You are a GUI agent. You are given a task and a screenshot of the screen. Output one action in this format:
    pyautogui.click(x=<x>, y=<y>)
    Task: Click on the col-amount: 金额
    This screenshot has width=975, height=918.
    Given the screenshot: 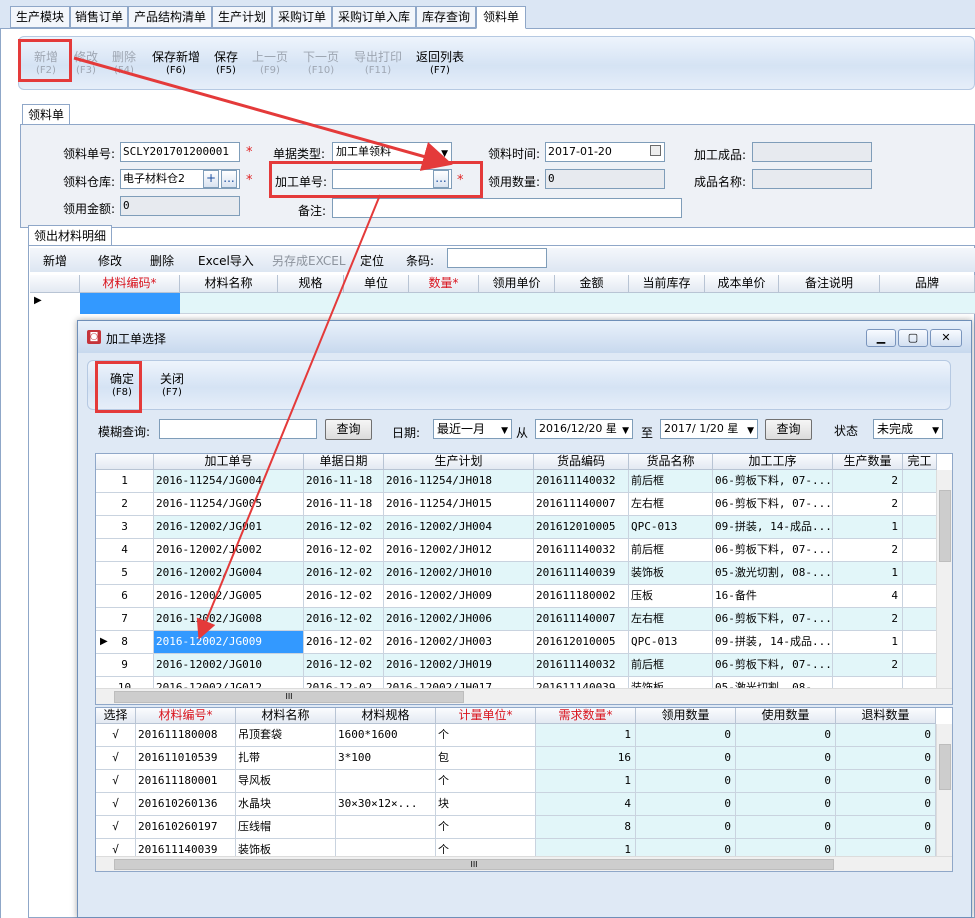 What is the action you would take?
    pyautogui.click(x=592, y=284)
    